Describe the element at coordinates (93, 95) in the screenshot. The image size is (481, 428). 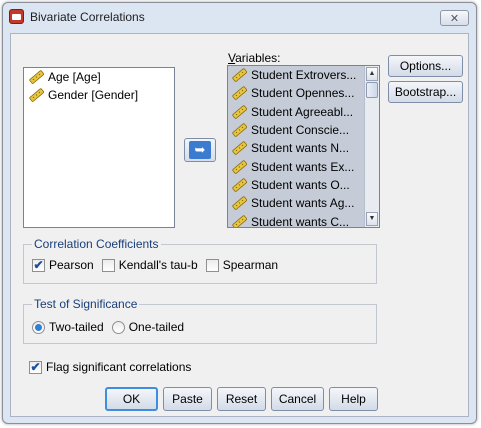
I see `variable-label: Gender [Gender]` at that location.